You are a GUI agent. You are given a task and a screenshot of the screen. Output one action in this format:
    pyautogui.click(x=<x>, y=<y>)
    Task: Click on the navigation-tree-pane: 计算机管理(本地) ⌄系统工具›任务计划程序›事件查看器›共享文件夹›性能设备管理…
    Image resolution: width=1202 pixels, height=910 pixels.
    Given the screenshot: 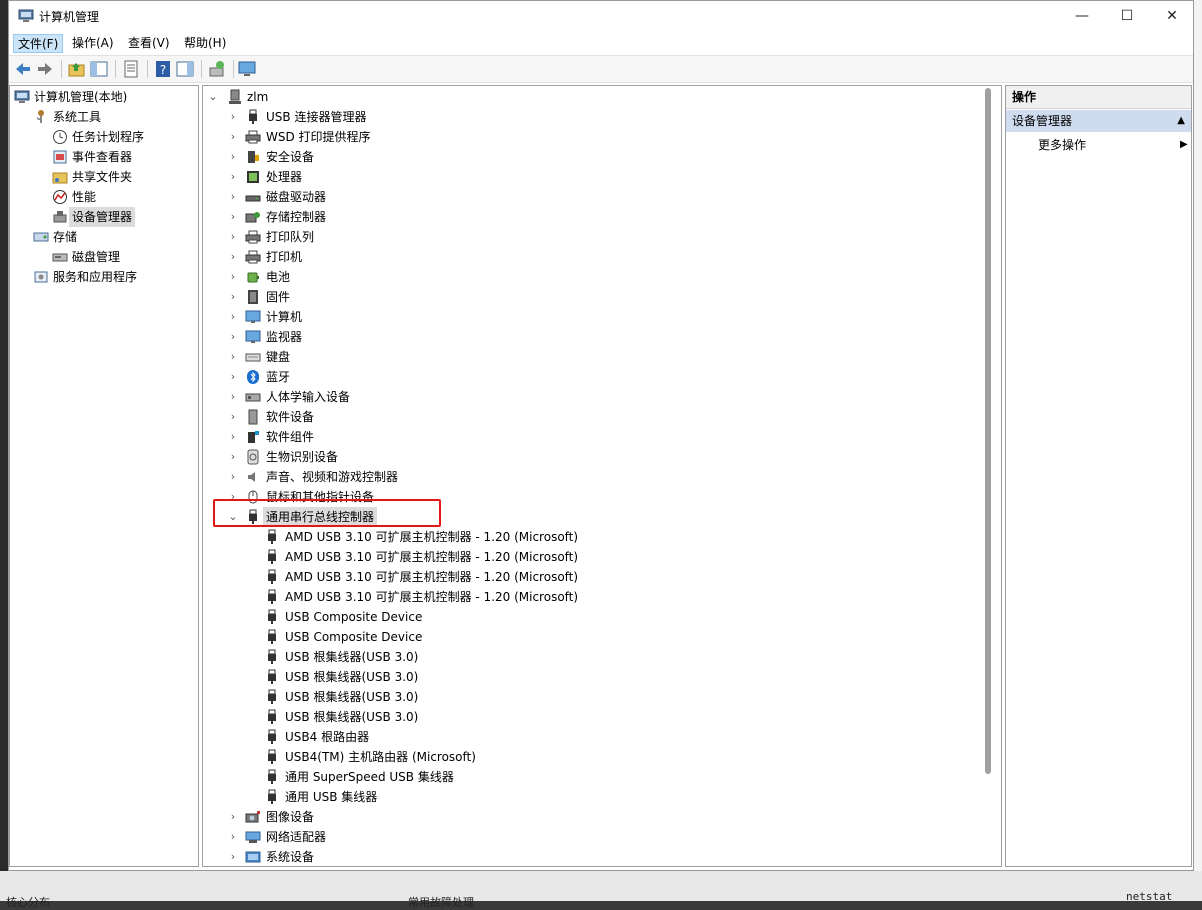 What is the action you would take?
    pyautogui.click(x=104, y=476)
    